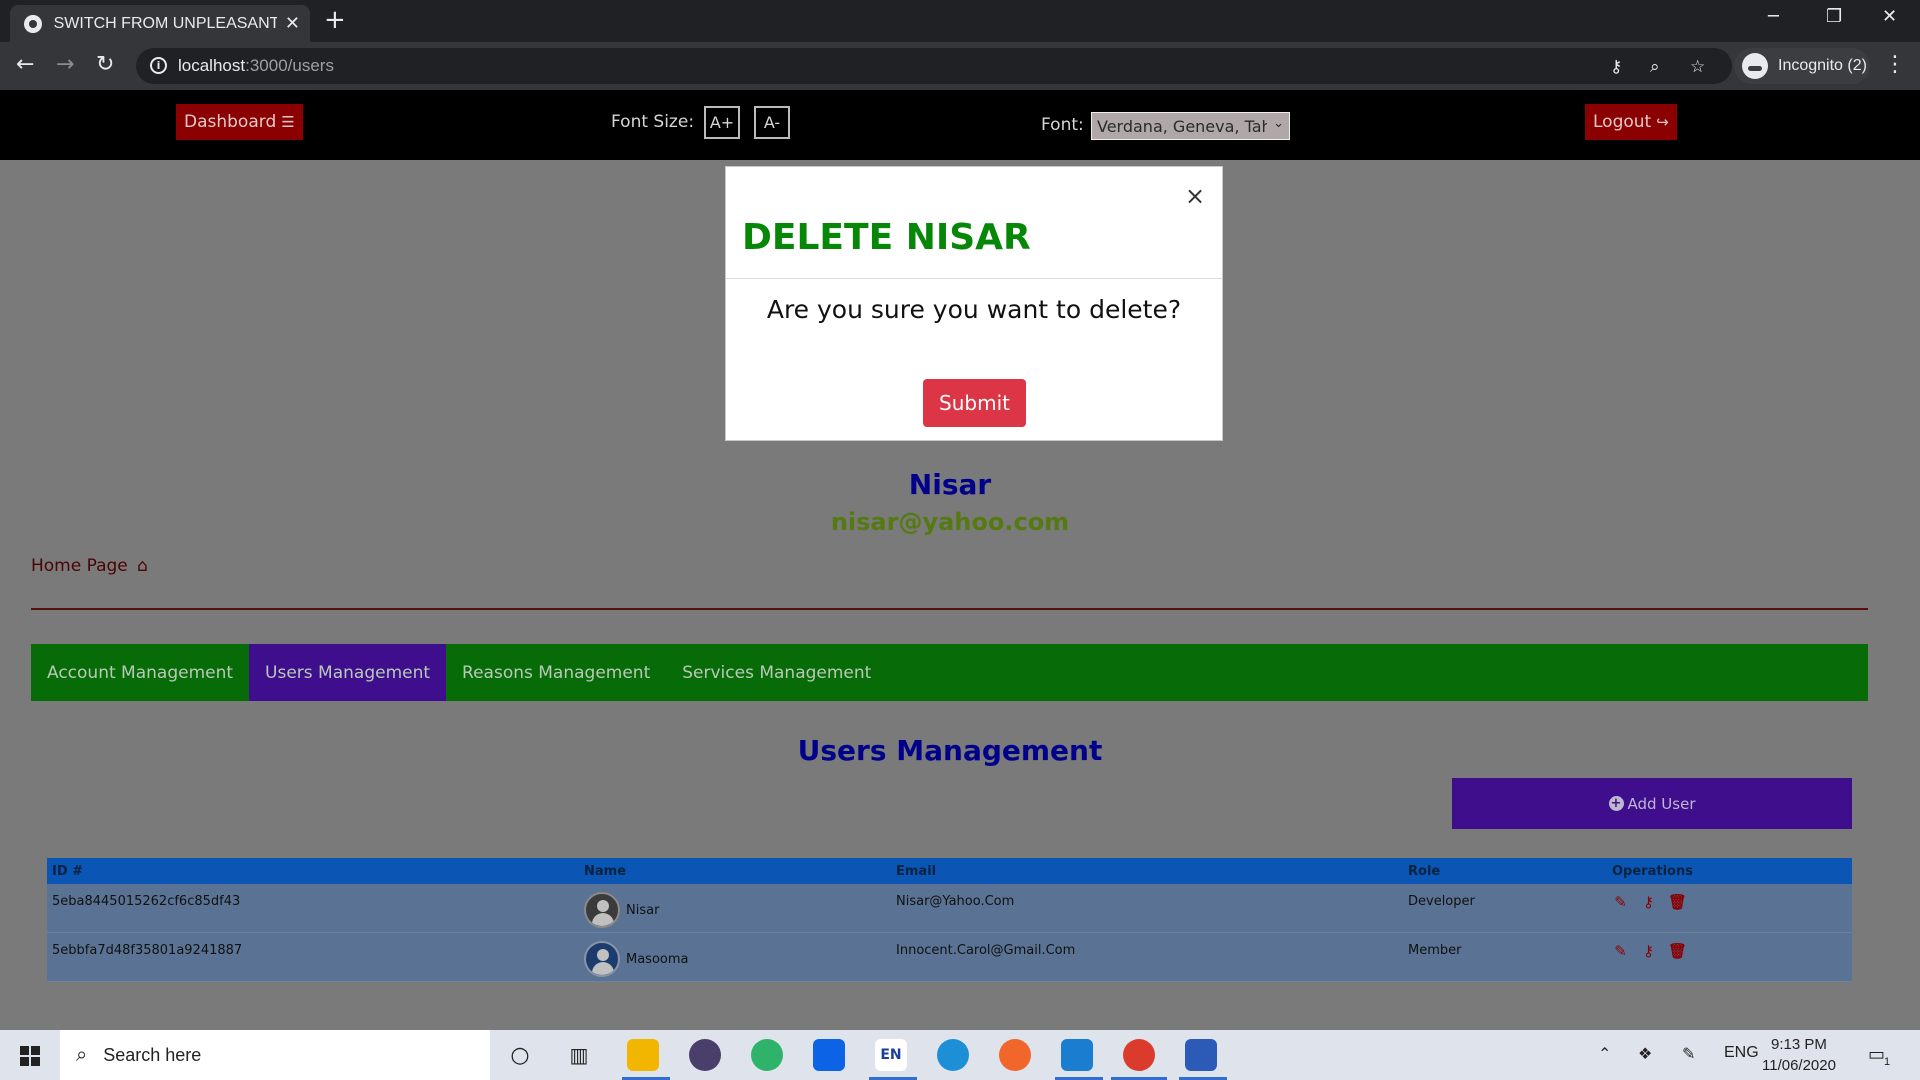 This screenshot has width=1920, height=1080. What do you see at coordinates (916, 871) in the screenshot?
I see `column-header-email: Email` at bounding box center [916, 871].